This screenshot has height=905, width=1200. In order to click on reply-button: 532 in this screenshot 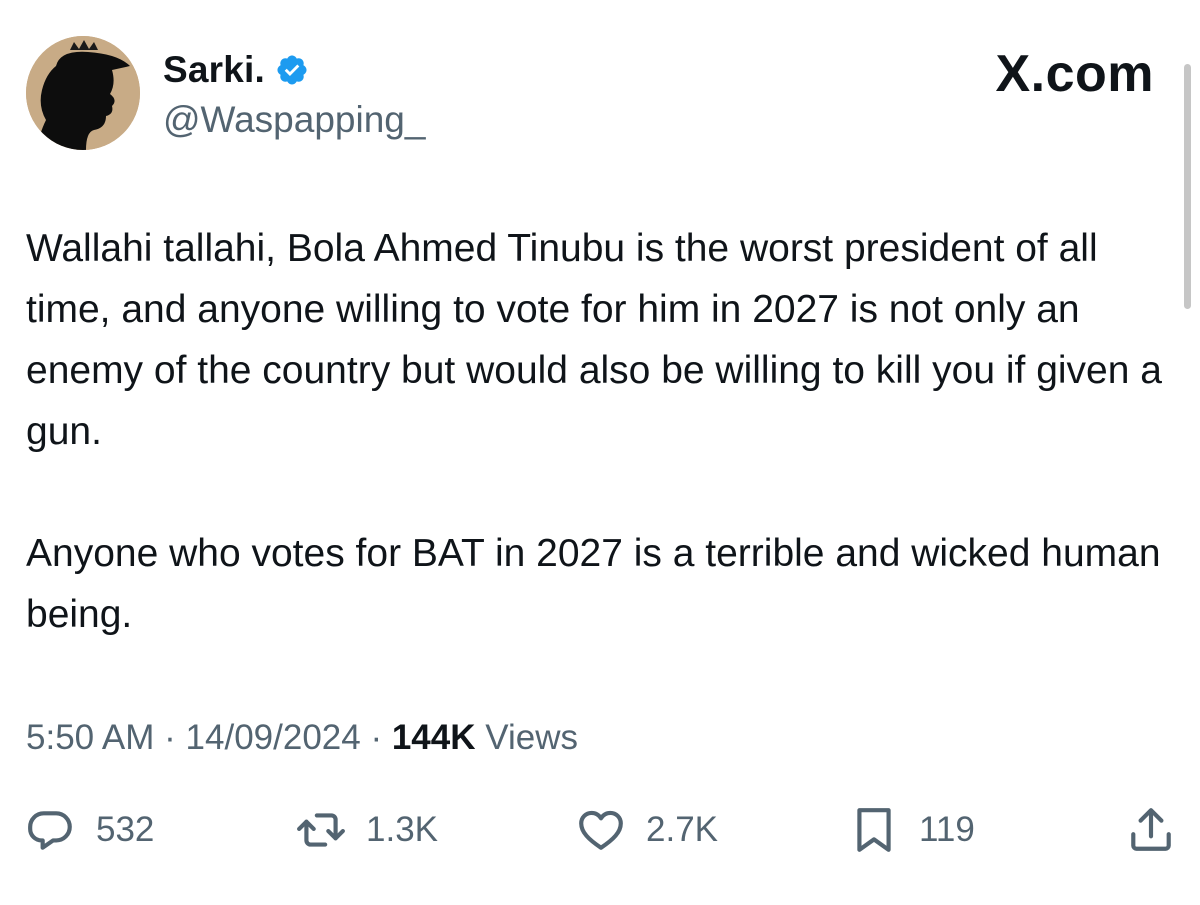, I will do `click(90, 830)`.